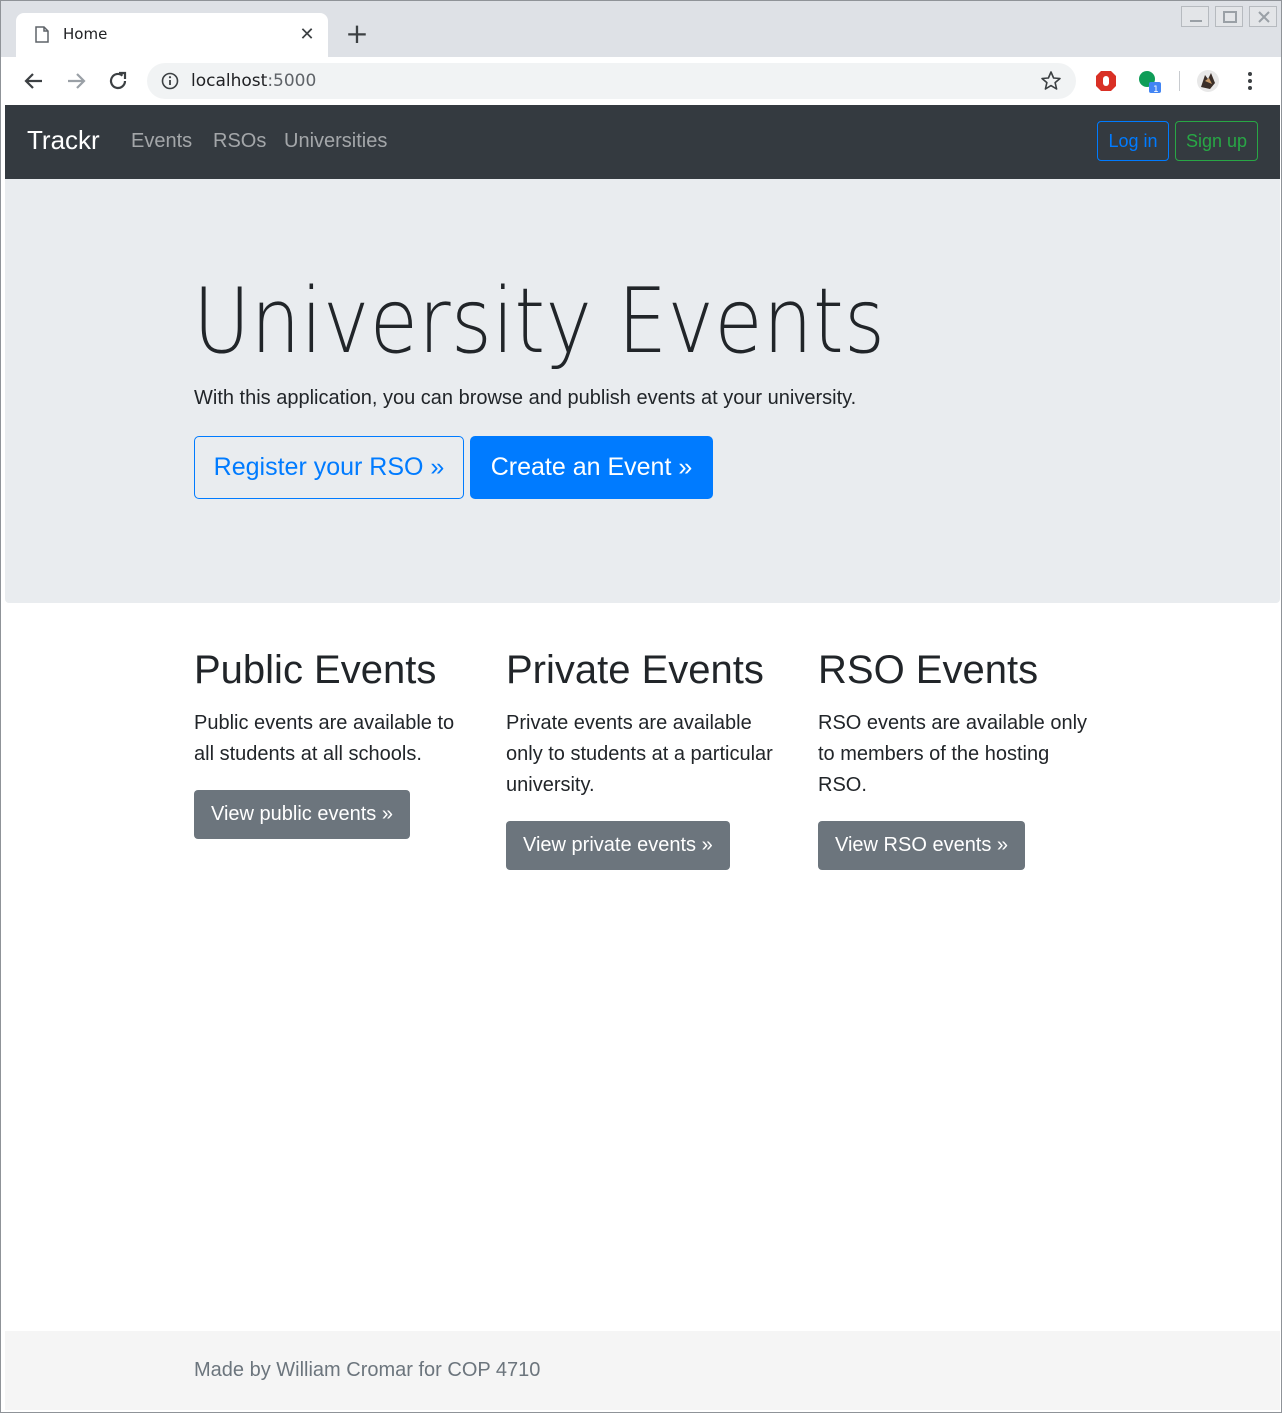 Image resolution: width=1282 pixels, height=1413 pixels. I want to click on maximize-button, so click(1229, 16).